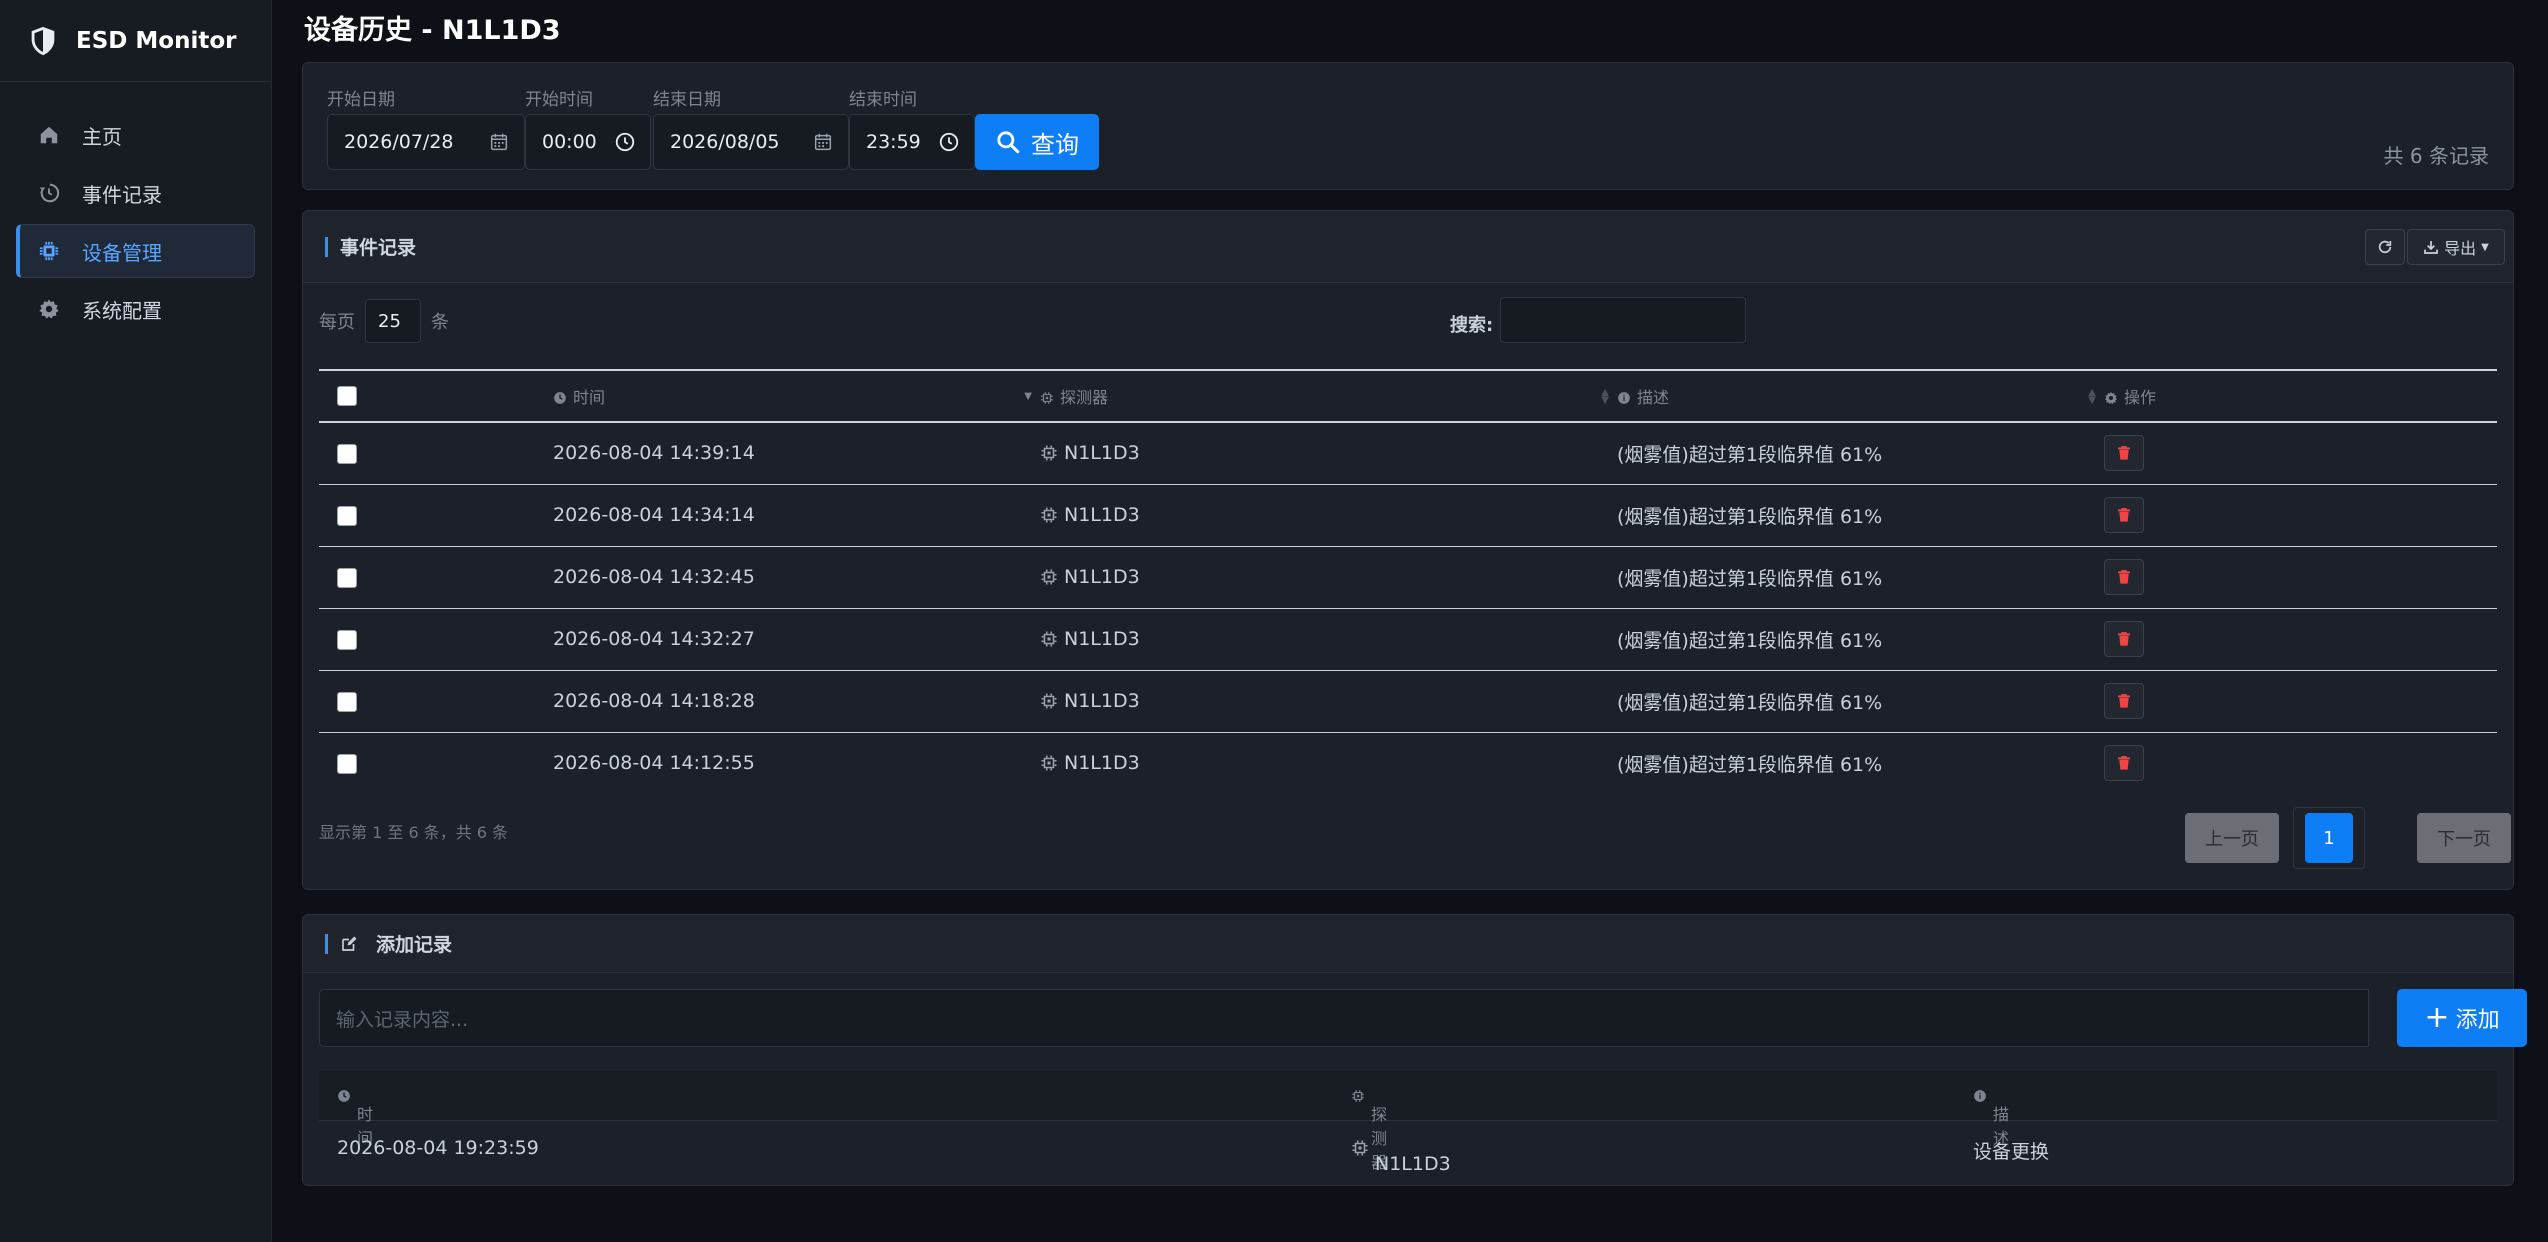 Image resolution: width=2548 pixels, height=1242 pixels. I want to click on start-time-field: 00:00, so click(588, 142).